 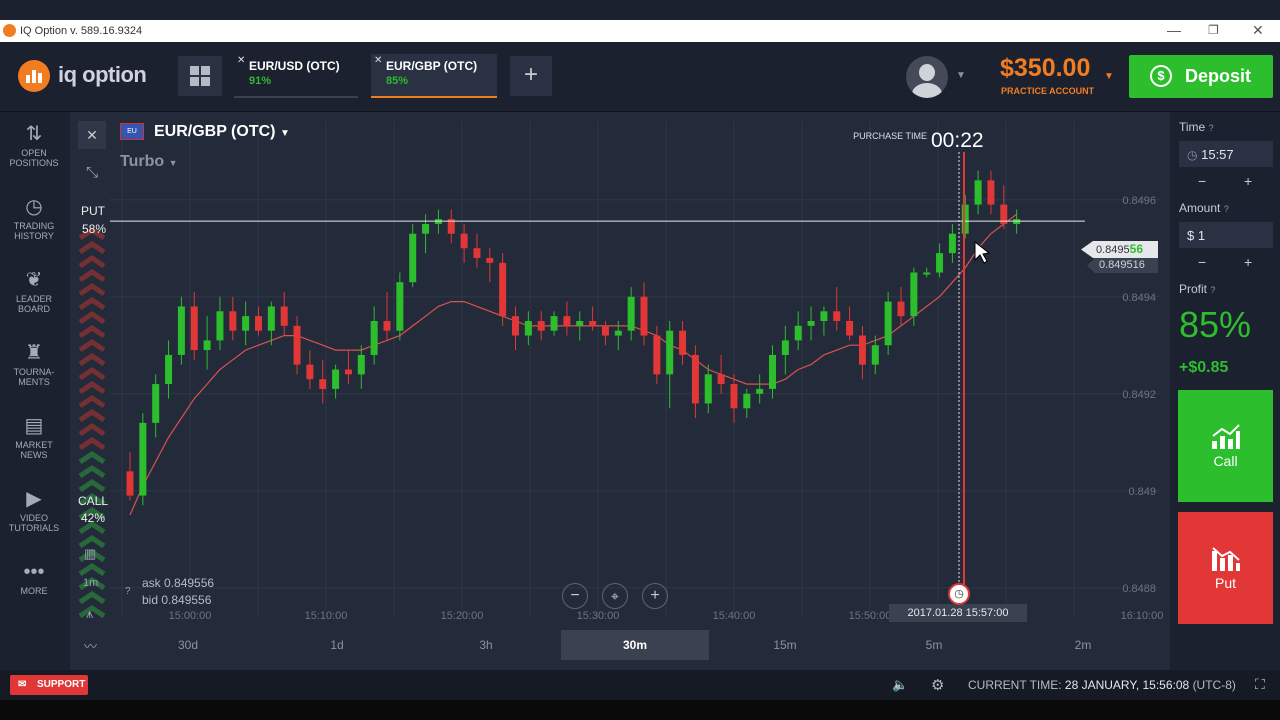 What do you see at coordinates (927, 77) in the screenshot?
I see `avatar` at bounding box center [927, 77].